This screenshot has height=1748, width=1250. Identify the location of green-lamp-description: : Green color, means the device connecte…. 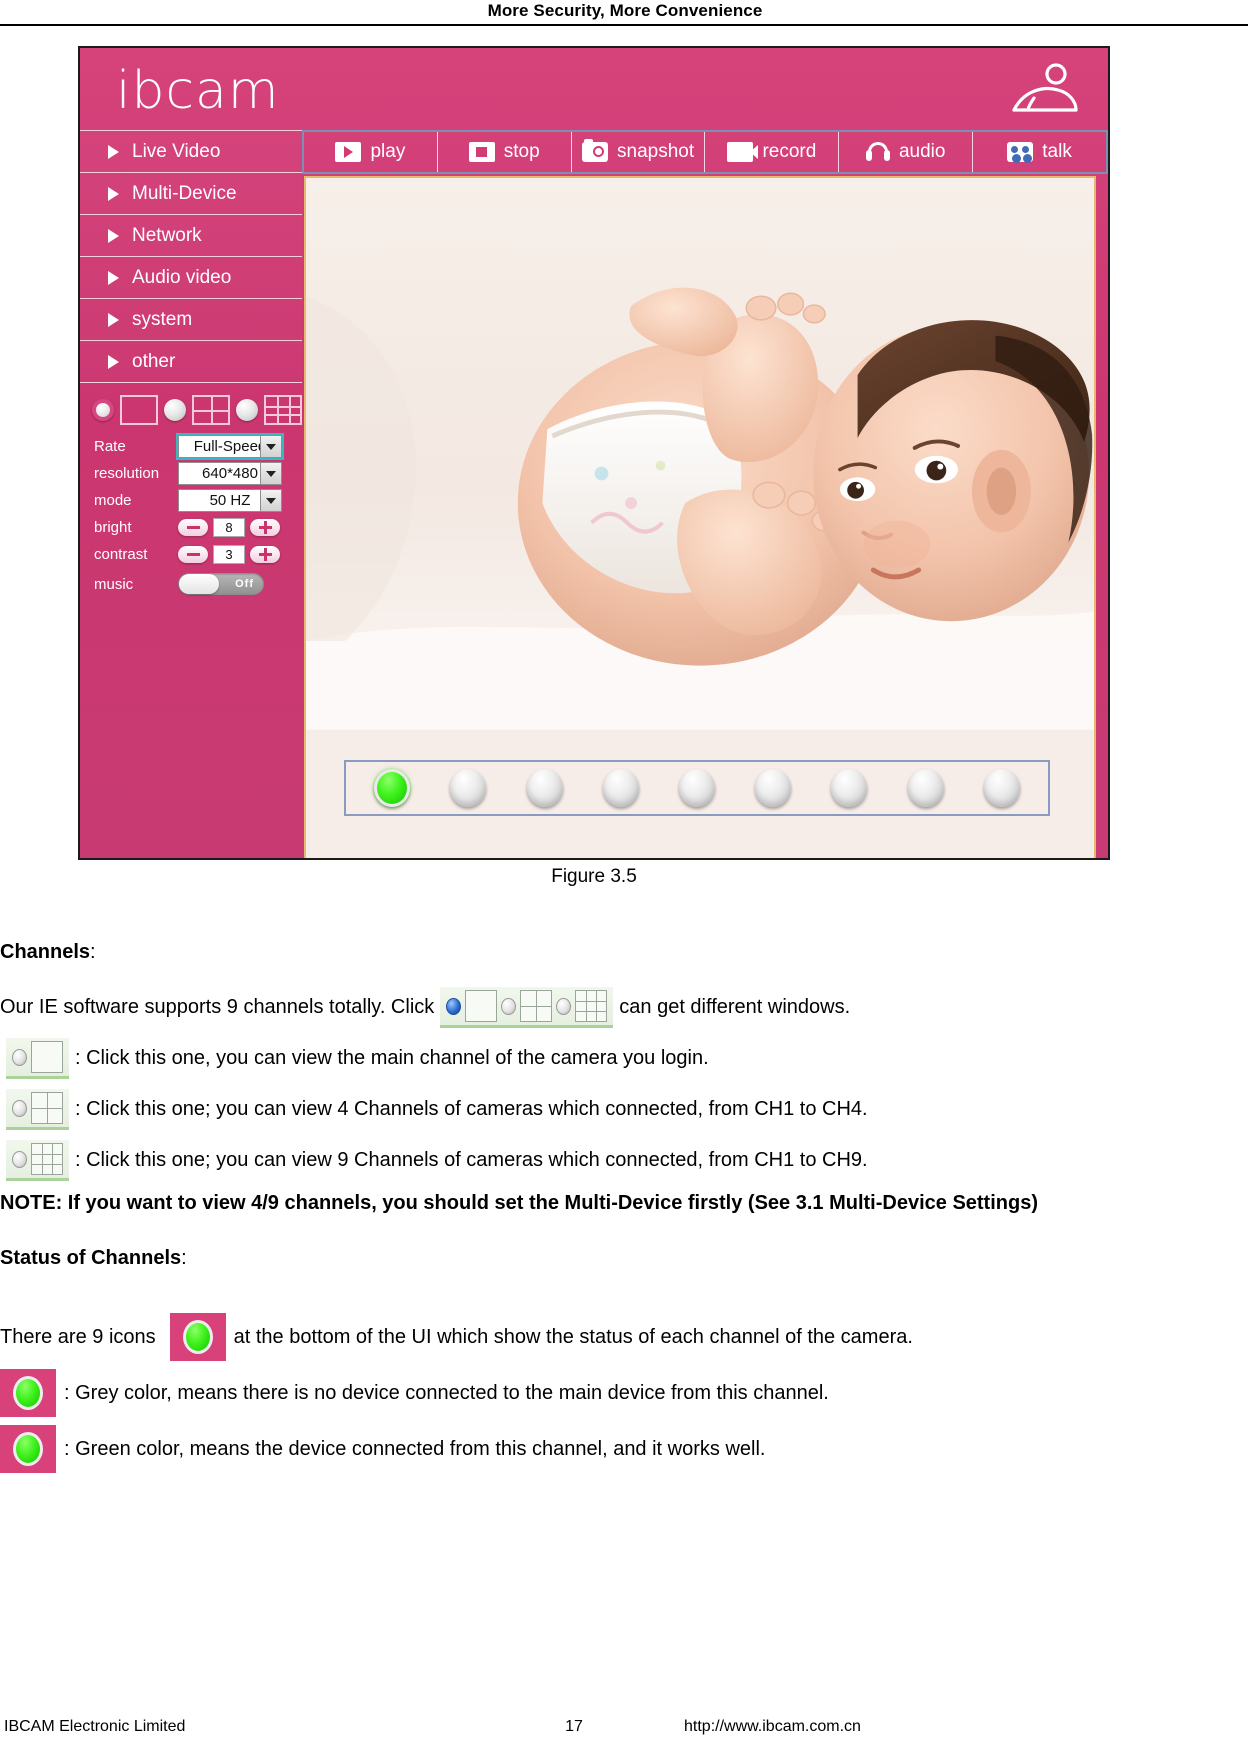
(625, 1449).